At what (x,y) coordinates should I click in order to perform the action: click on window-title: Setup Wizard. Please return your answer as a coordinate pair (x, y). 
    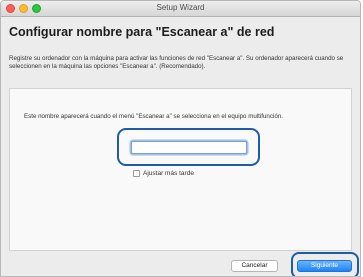
    Looking at the image, I should click on (180, 7).